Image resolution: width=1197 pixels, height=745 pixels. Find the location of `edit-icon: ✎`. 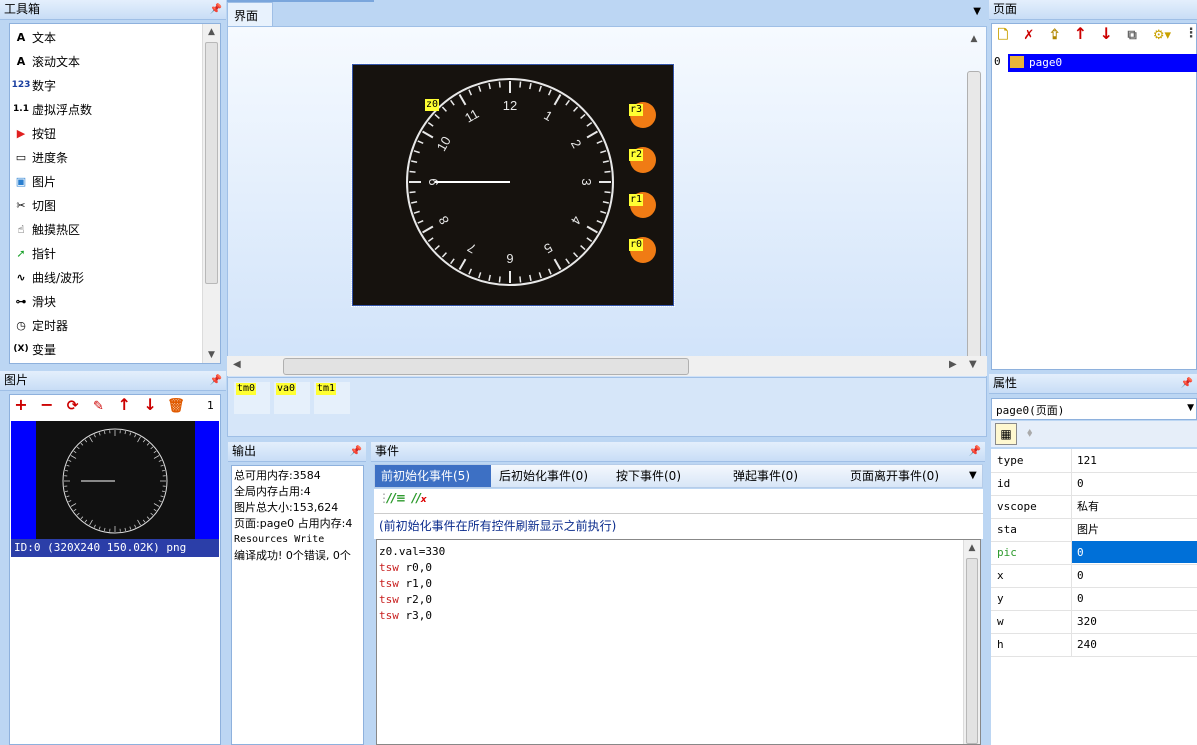

edit-icon: ✎ is located at coordinates (98, 407).